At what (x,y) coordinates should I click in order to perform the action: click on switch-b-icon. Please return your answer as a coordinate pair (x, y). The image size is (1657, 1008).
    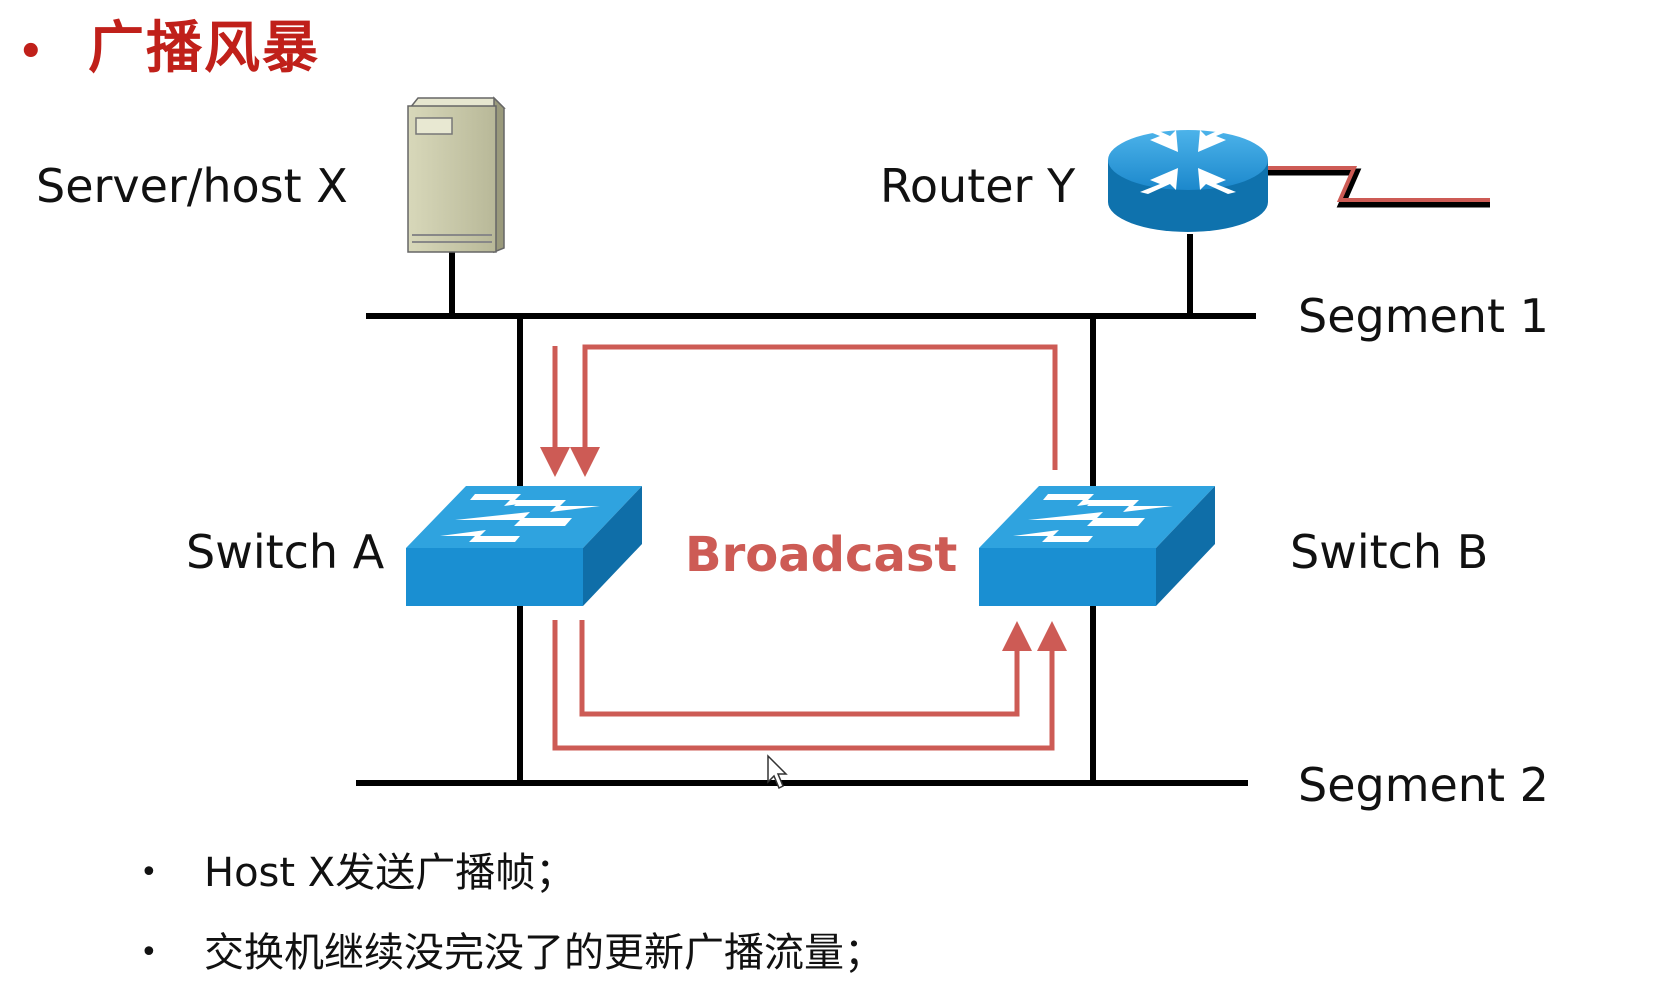
    Looking at the image, I should click on (1097, 546).